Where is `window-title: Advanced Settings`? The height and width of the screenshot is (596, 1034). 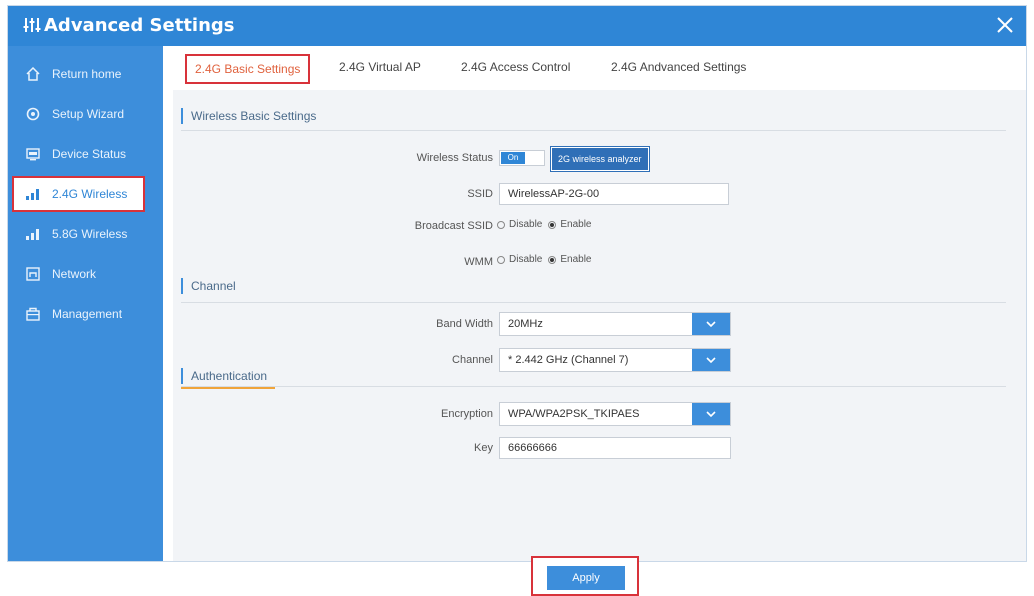 window-title: Advanced Settings is located at coordinates (139, 25).